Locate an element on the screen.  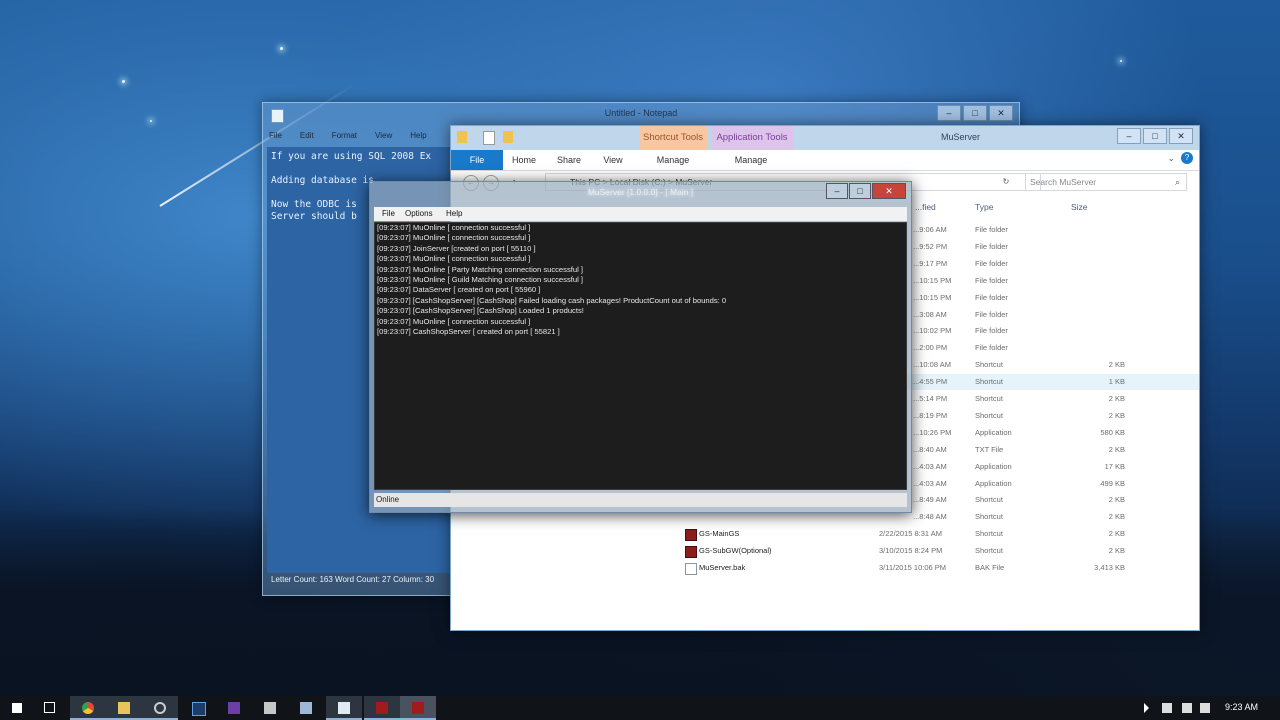
file-size: 1 KB is located at coordinates (1116, 382).